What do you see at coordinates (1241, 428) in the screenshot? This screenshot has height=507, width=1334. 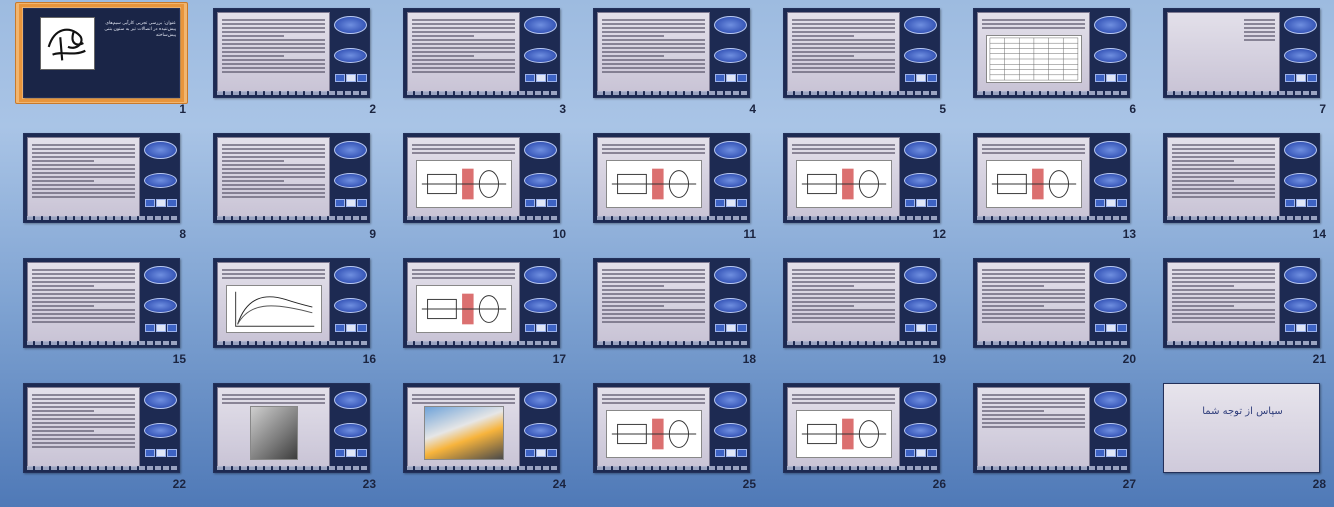 I see `slide-preview: سپاس از توجه شما` at bounding box center [1241, 428].